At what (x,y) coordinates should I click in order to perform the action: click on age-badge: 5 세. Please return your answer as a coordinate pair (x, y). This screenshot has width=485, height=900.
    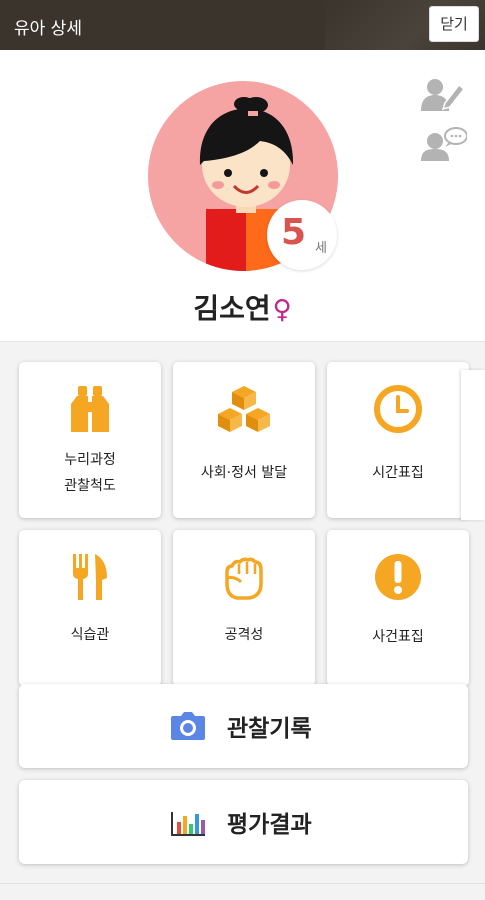
    Looking at the image, I should click on (302, 235).